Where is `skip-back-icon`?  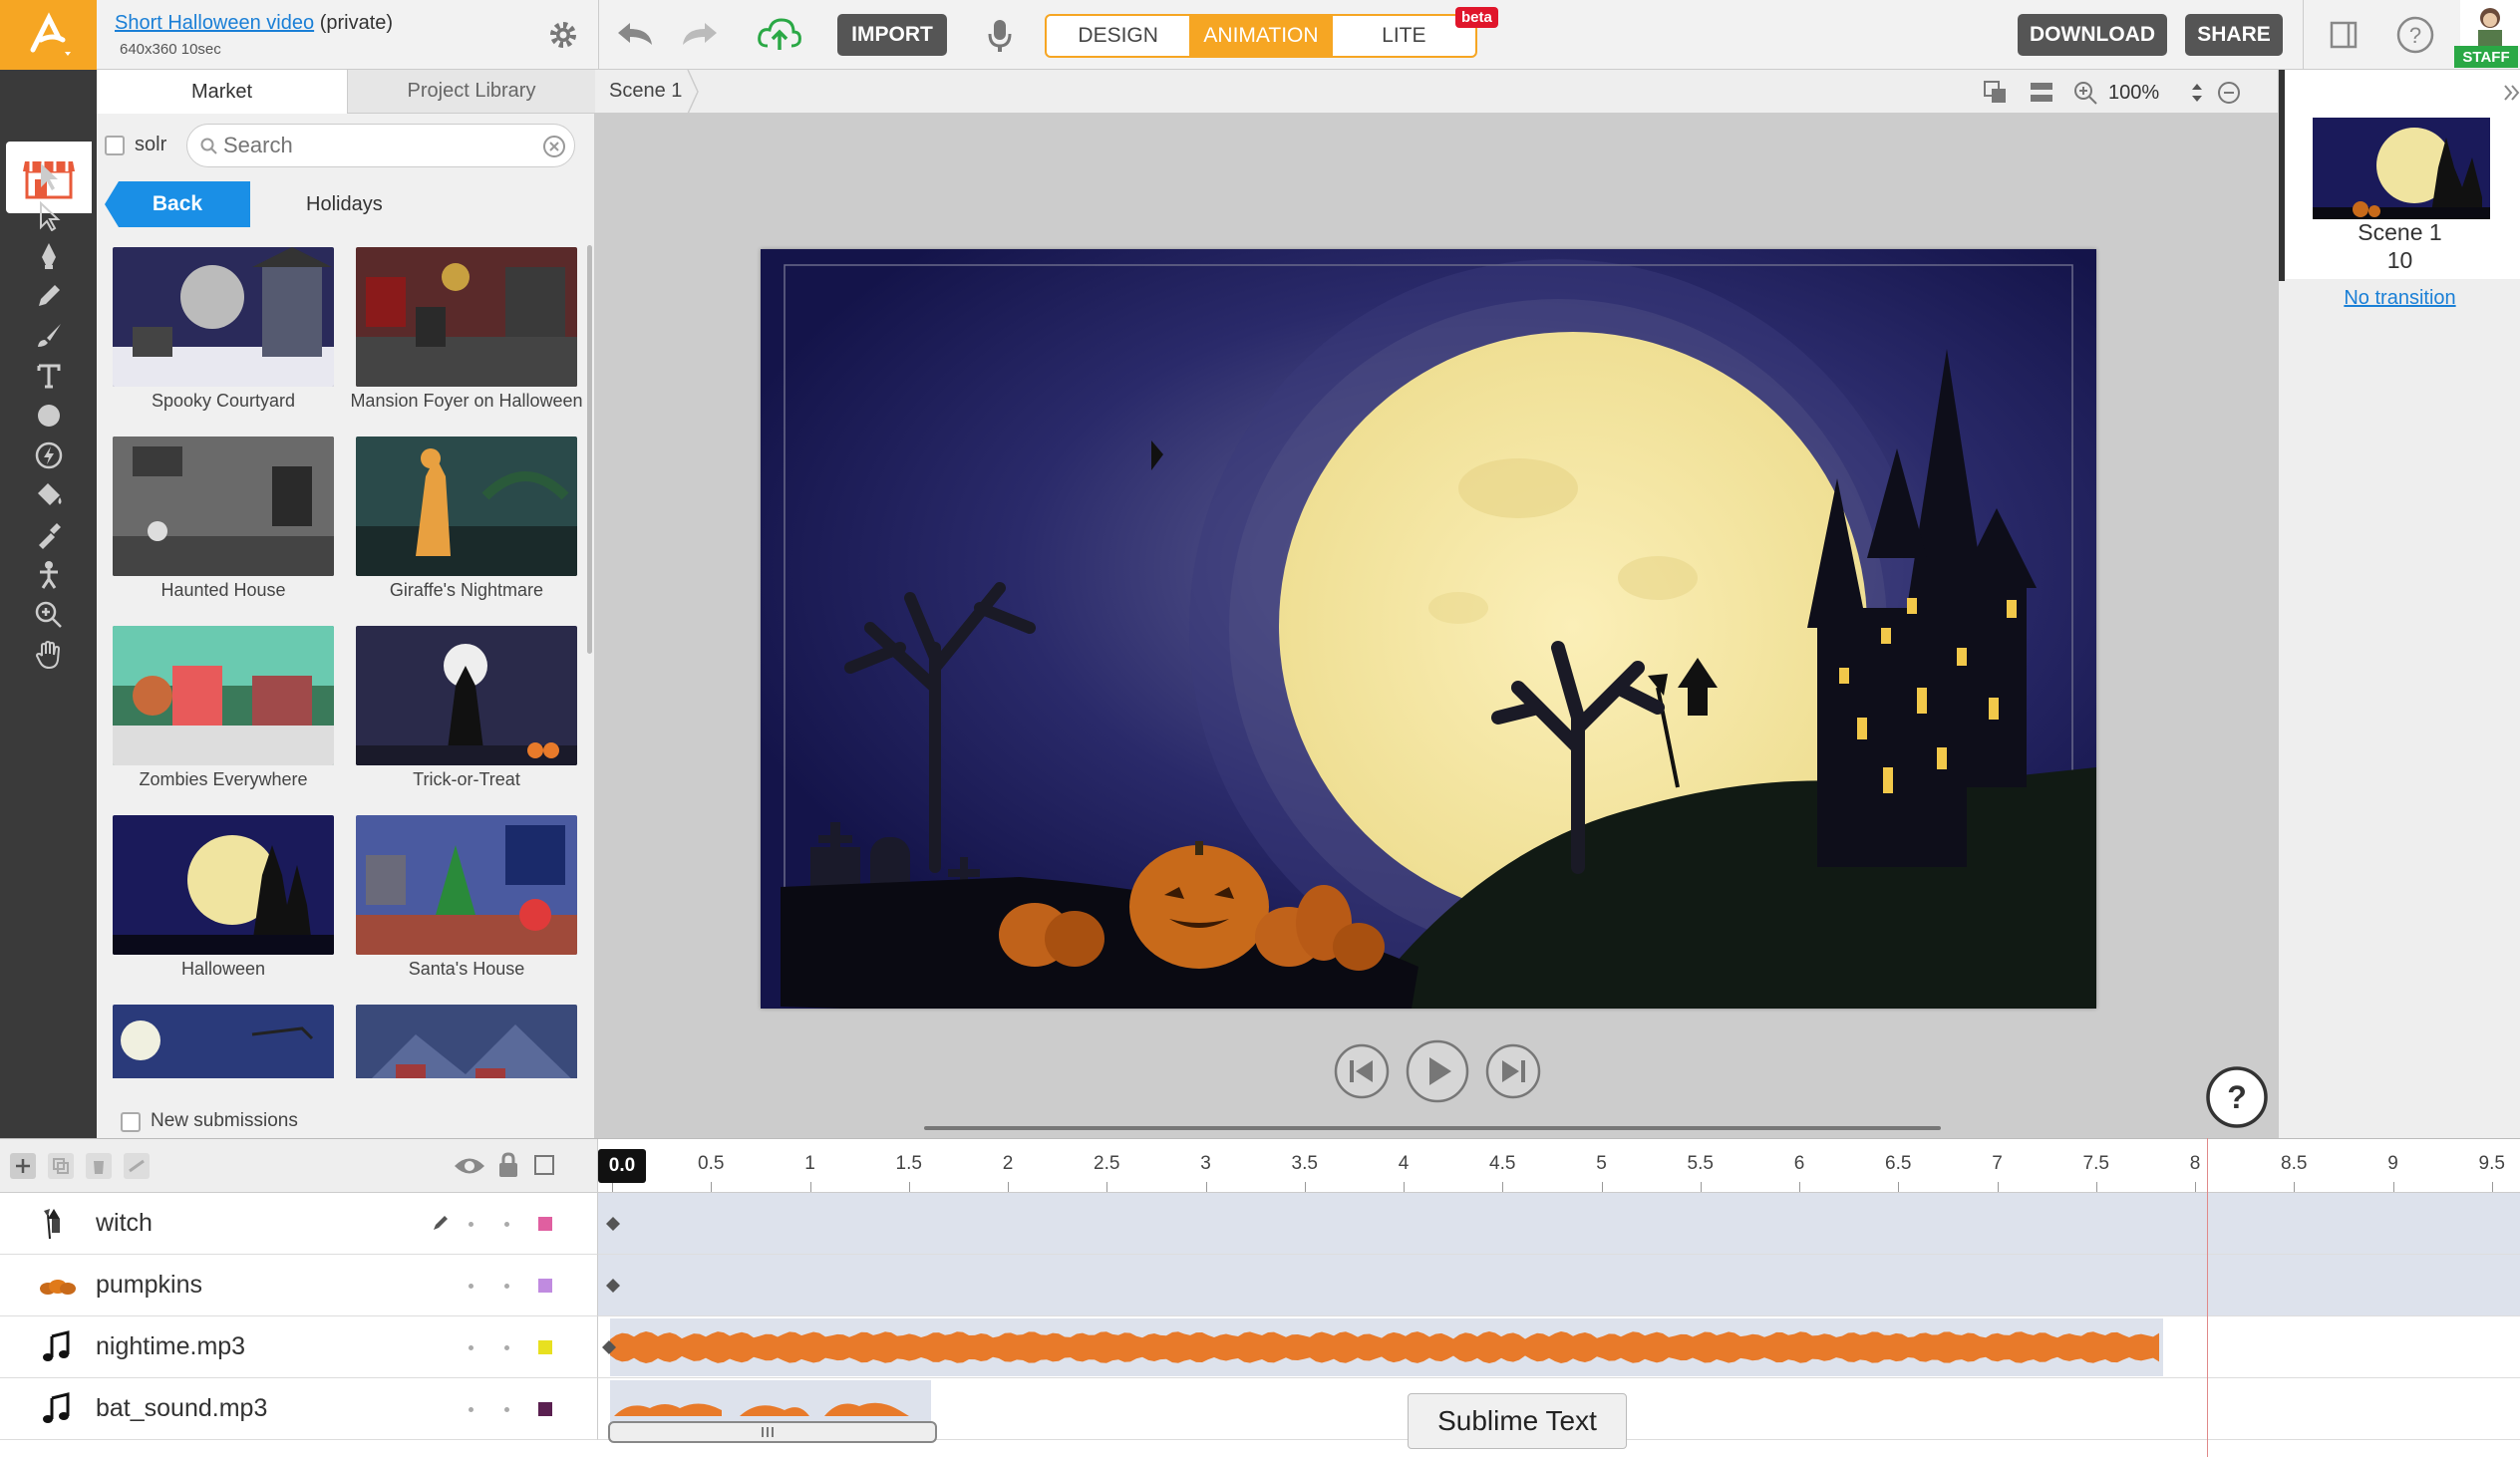
skip-back-icon is located at coordinates (1362, 1071).